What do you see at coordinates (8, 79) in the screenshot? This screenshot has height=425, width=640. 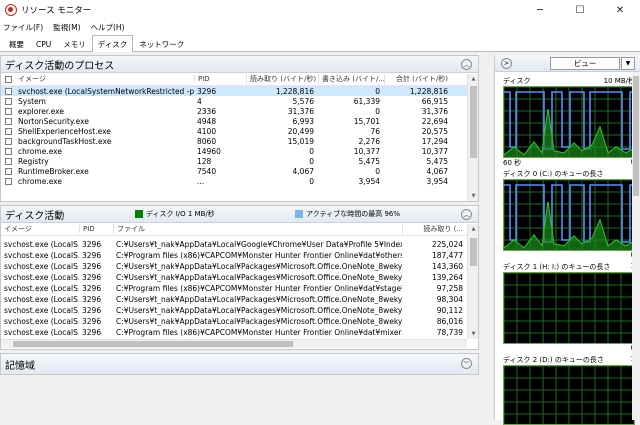 I see `select-all-checkbox` at bounding box center [8, 79].